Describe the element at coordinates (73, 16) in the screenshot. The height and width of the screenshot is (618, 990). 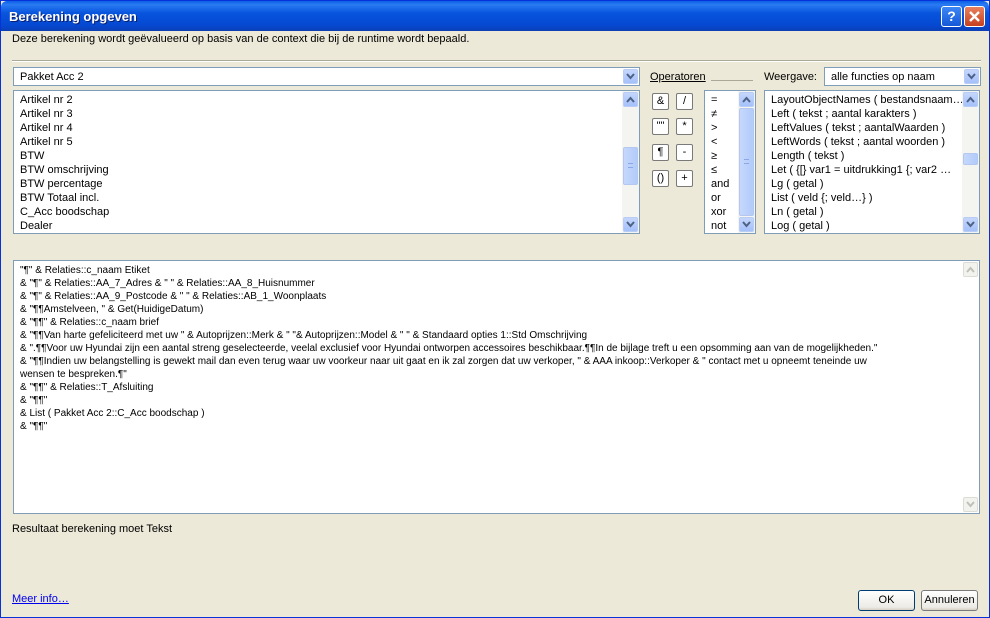
I see `dialog-title: Berekening opgeven` at that location.